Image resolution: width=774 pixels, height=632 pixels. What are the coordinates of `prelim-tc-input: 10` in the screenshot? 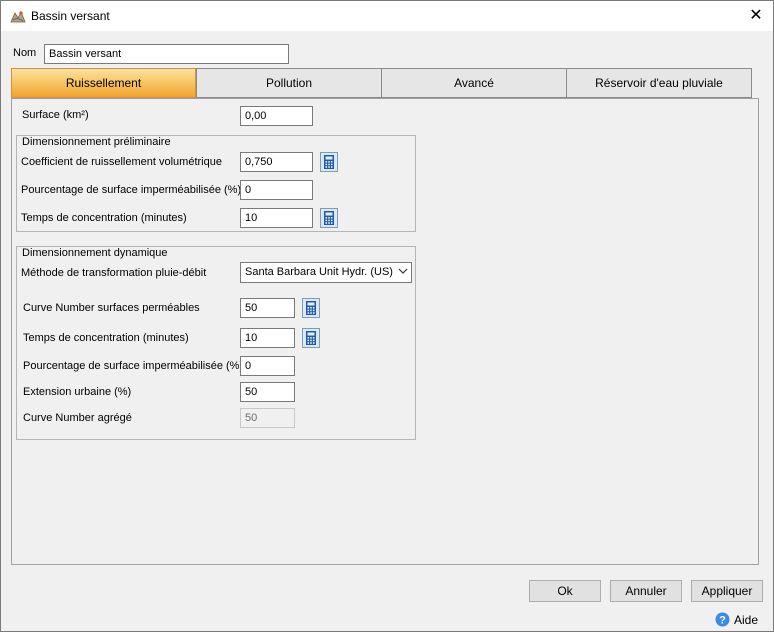 It's located at (276, 218).